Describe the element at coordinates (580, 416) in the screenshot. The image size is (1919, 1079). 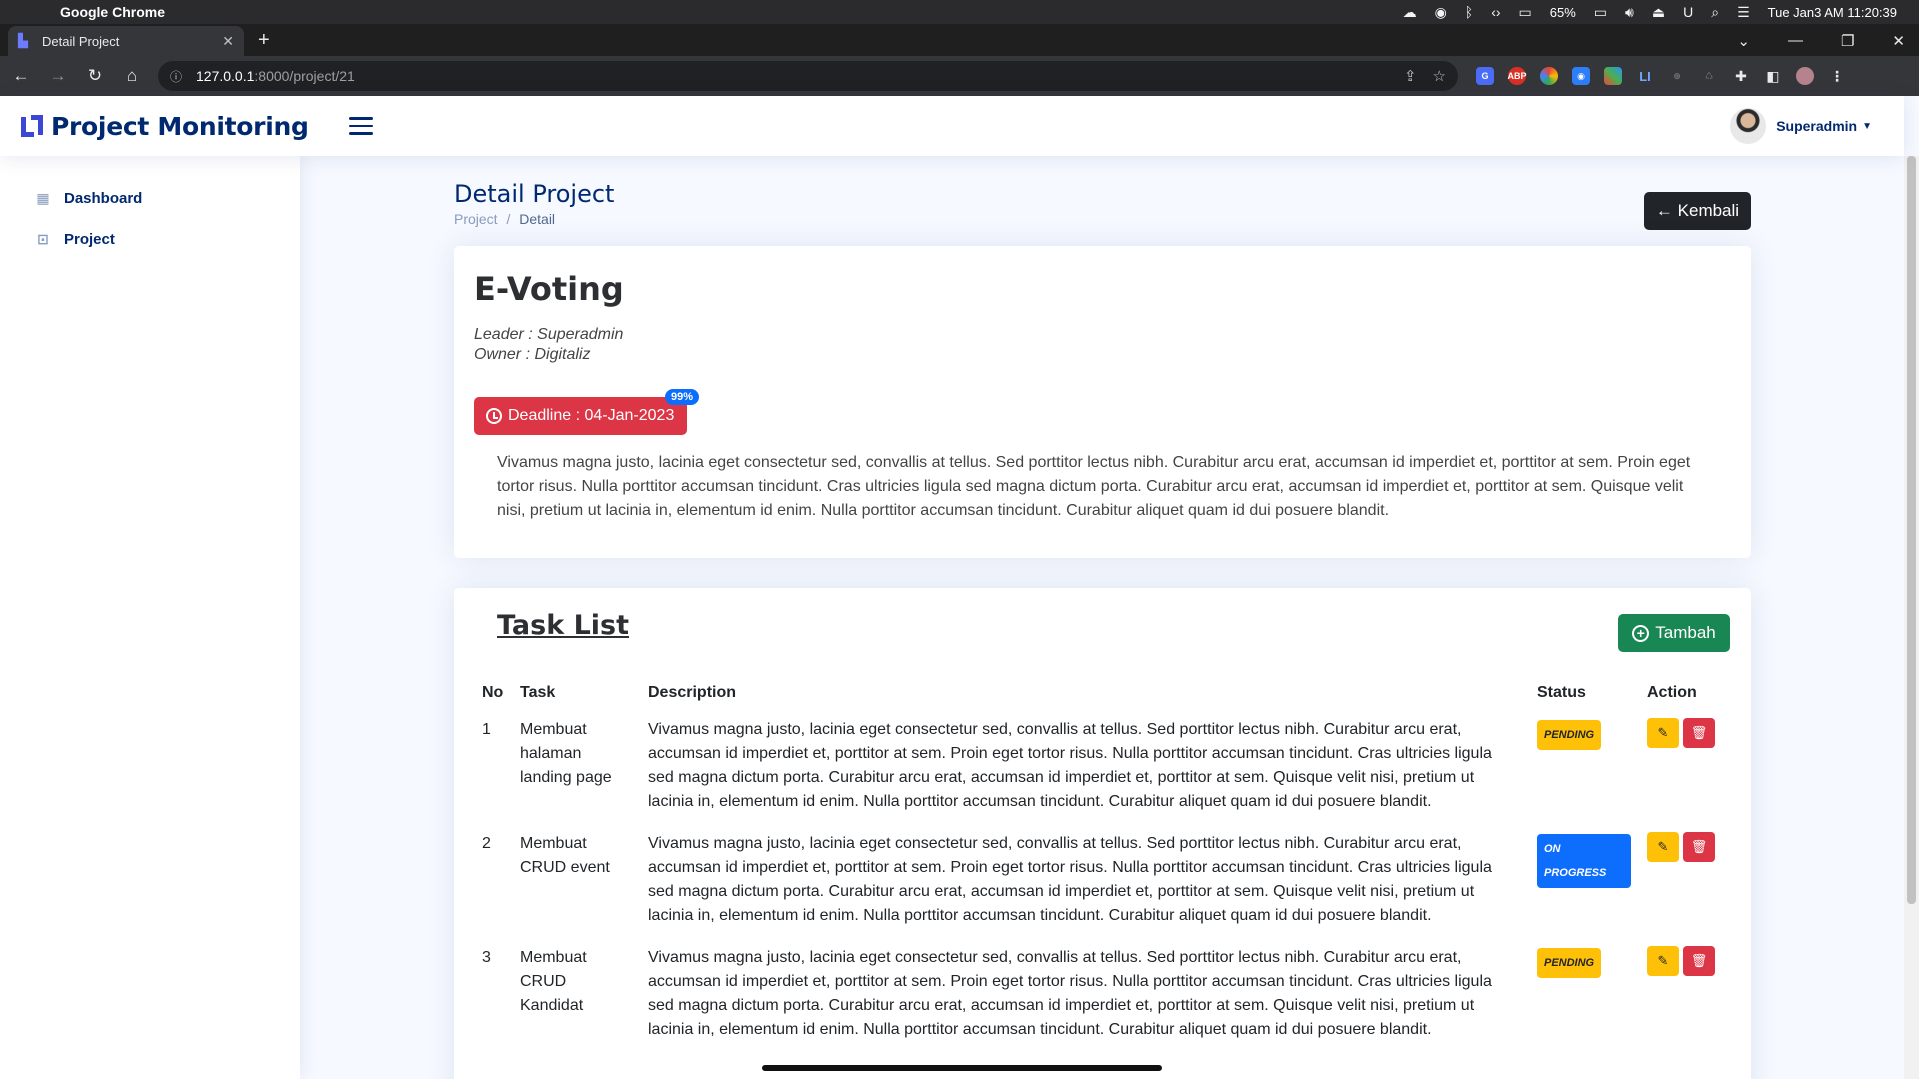
I see `deadline-badge: Deadline : 04-Jan-2023` at that location.